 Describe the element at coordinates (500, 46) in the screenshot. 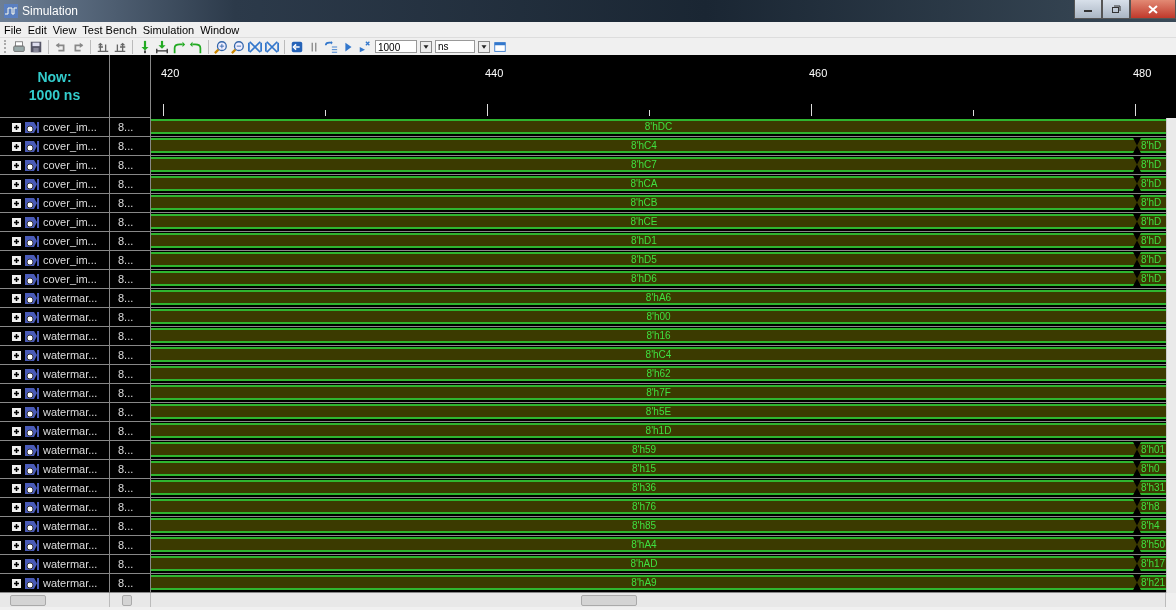

I see `window-icon` at that location.